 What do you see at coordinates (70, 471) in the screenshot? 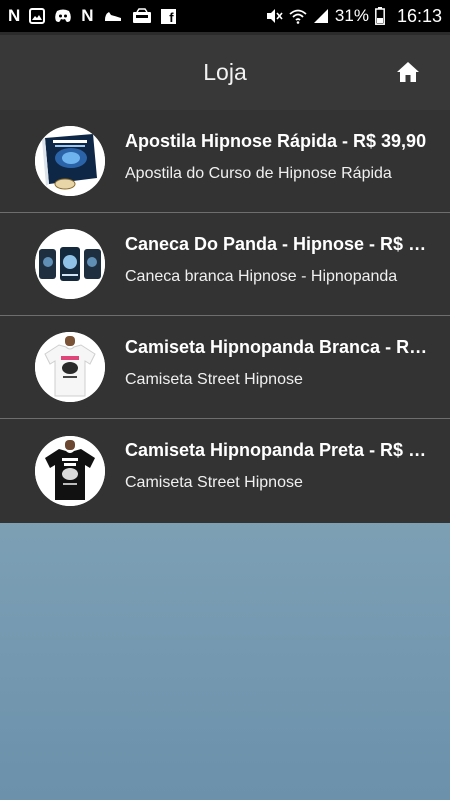
I see `product-thumbnail-black-shirt` at bounding box center [70, 471].